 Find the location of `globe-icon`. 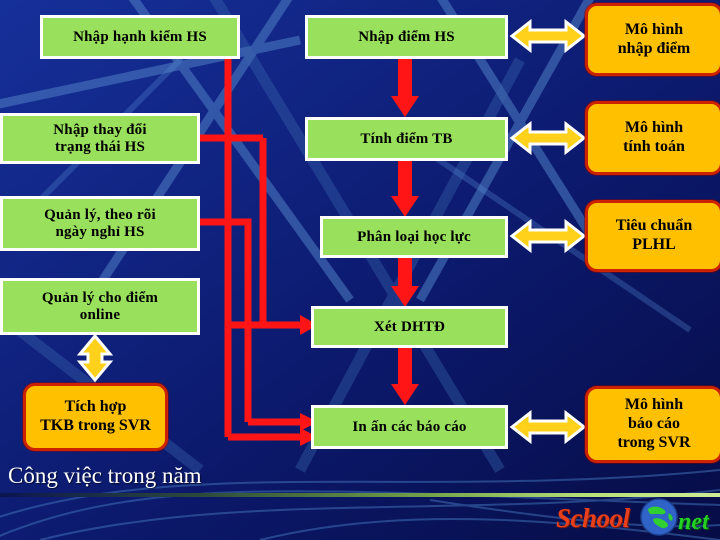

globe-icon is located at coordinates (659, 517).